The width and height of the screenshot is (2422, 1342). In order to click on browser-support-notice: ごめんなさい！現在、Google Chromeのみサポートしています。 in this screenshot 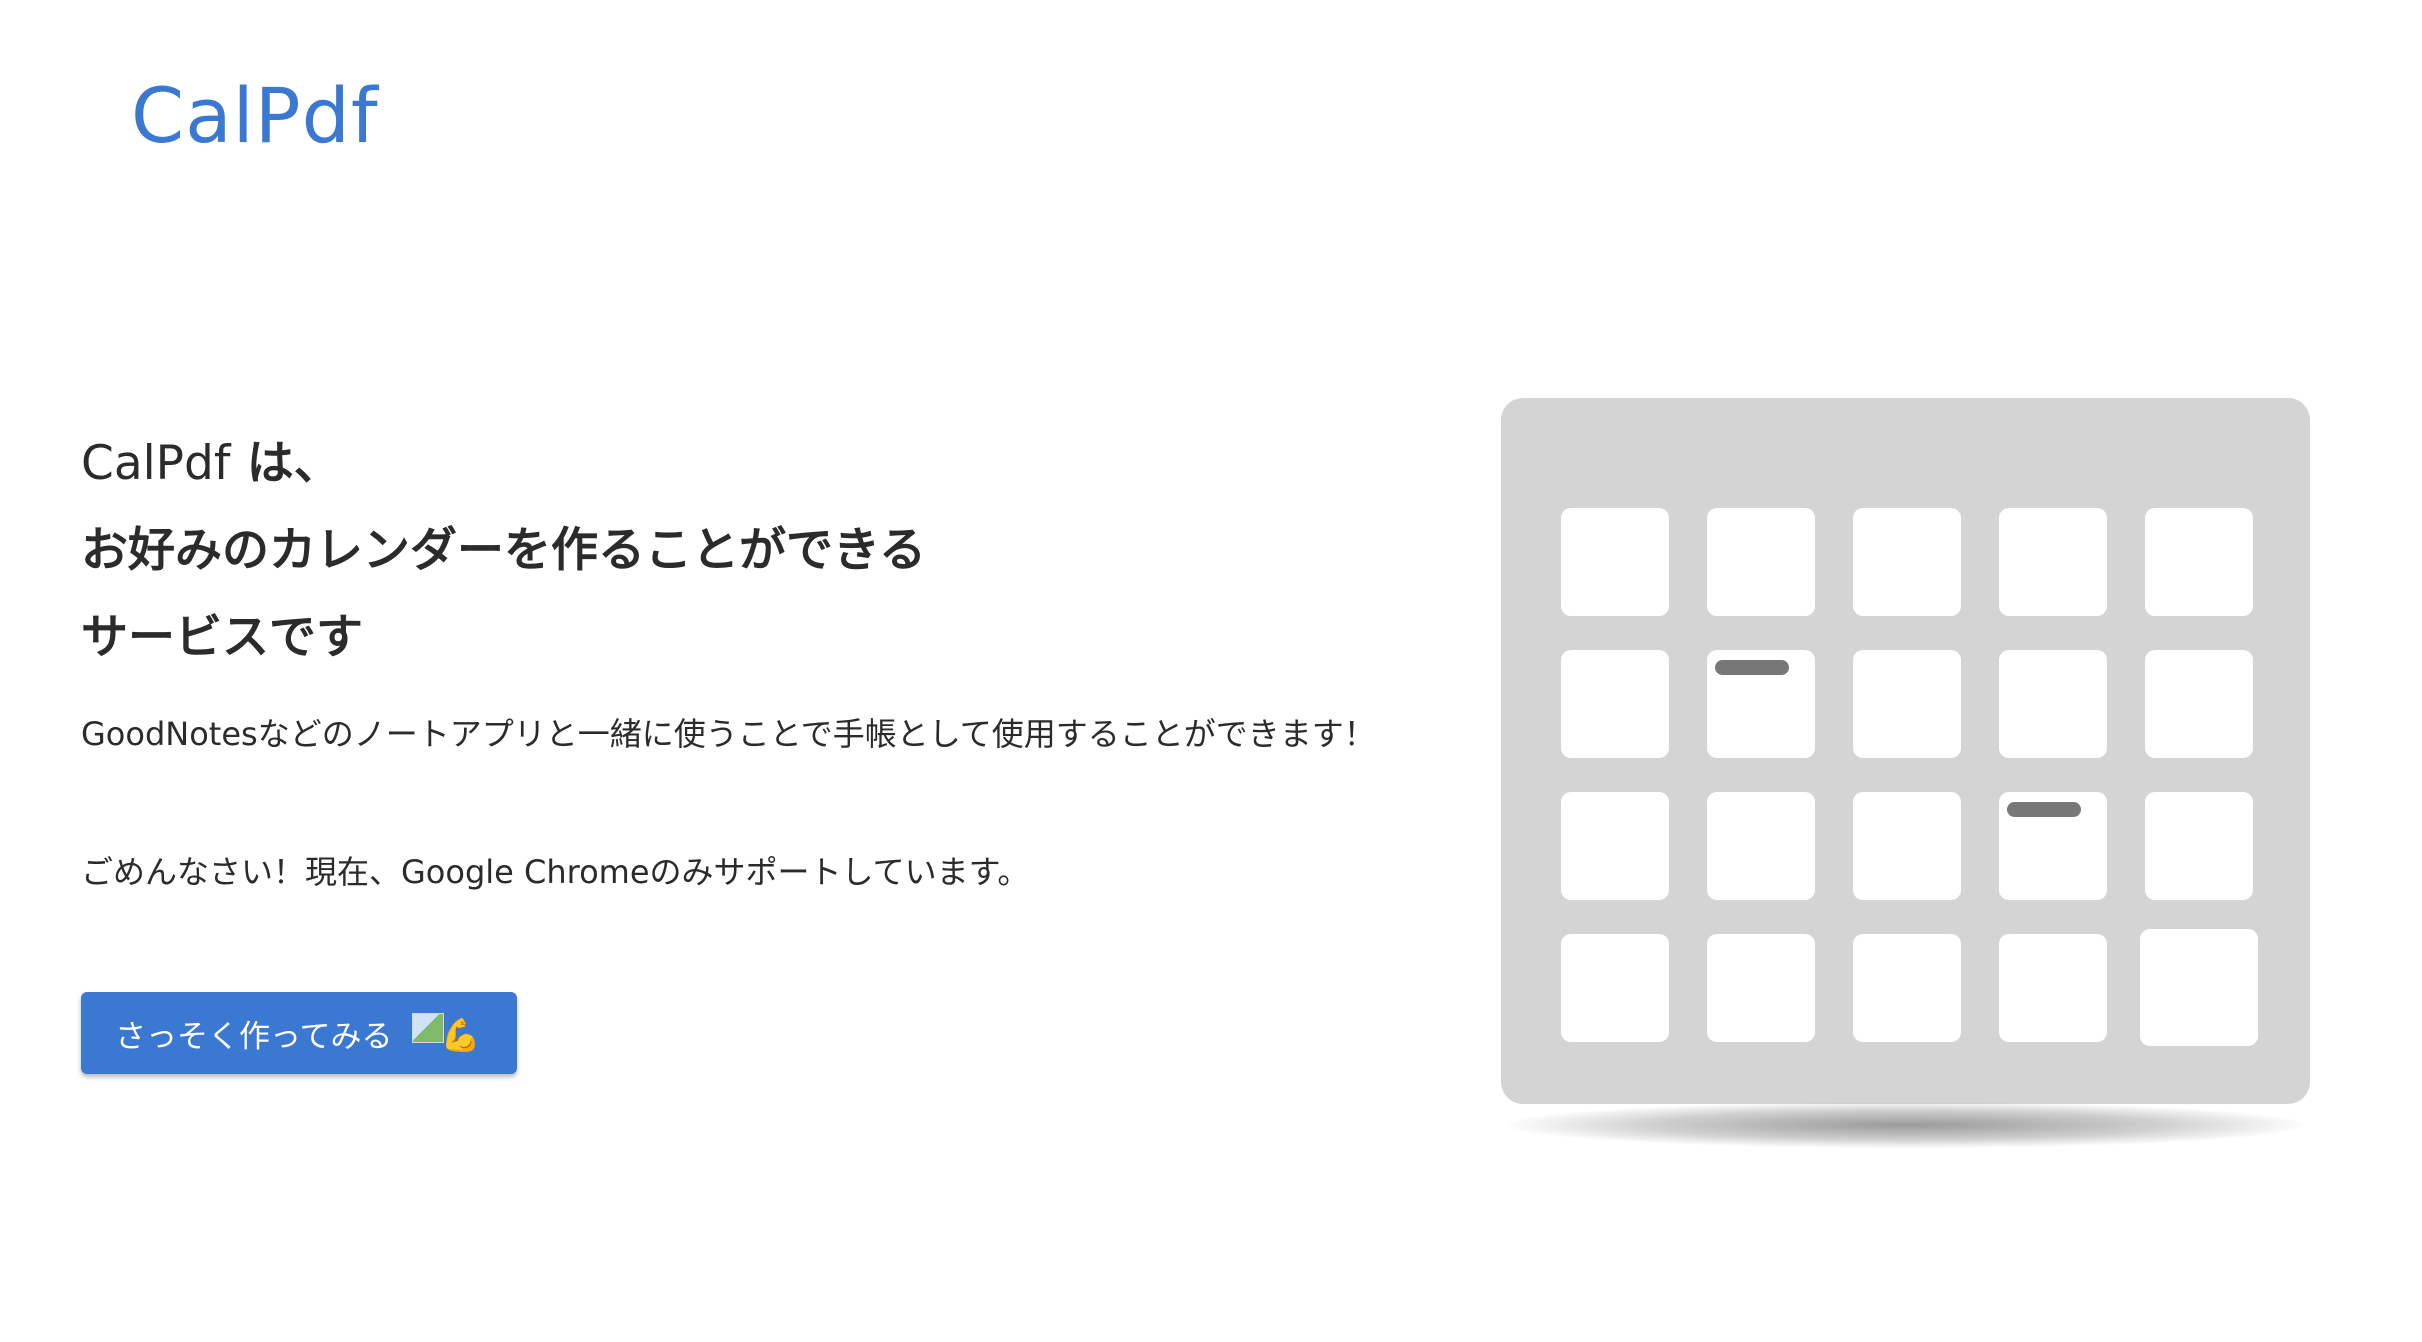, I will do `click(555, 872)`.